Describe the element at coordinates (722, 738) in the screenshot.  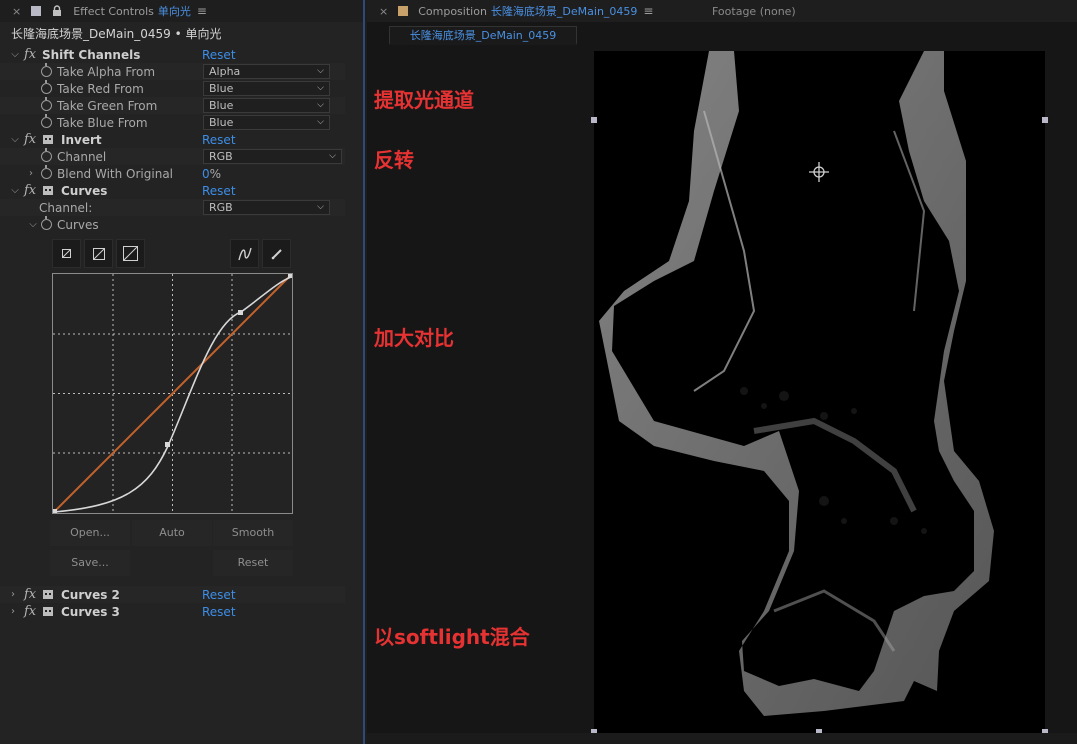
I see `viewer-toolbar` at that location.